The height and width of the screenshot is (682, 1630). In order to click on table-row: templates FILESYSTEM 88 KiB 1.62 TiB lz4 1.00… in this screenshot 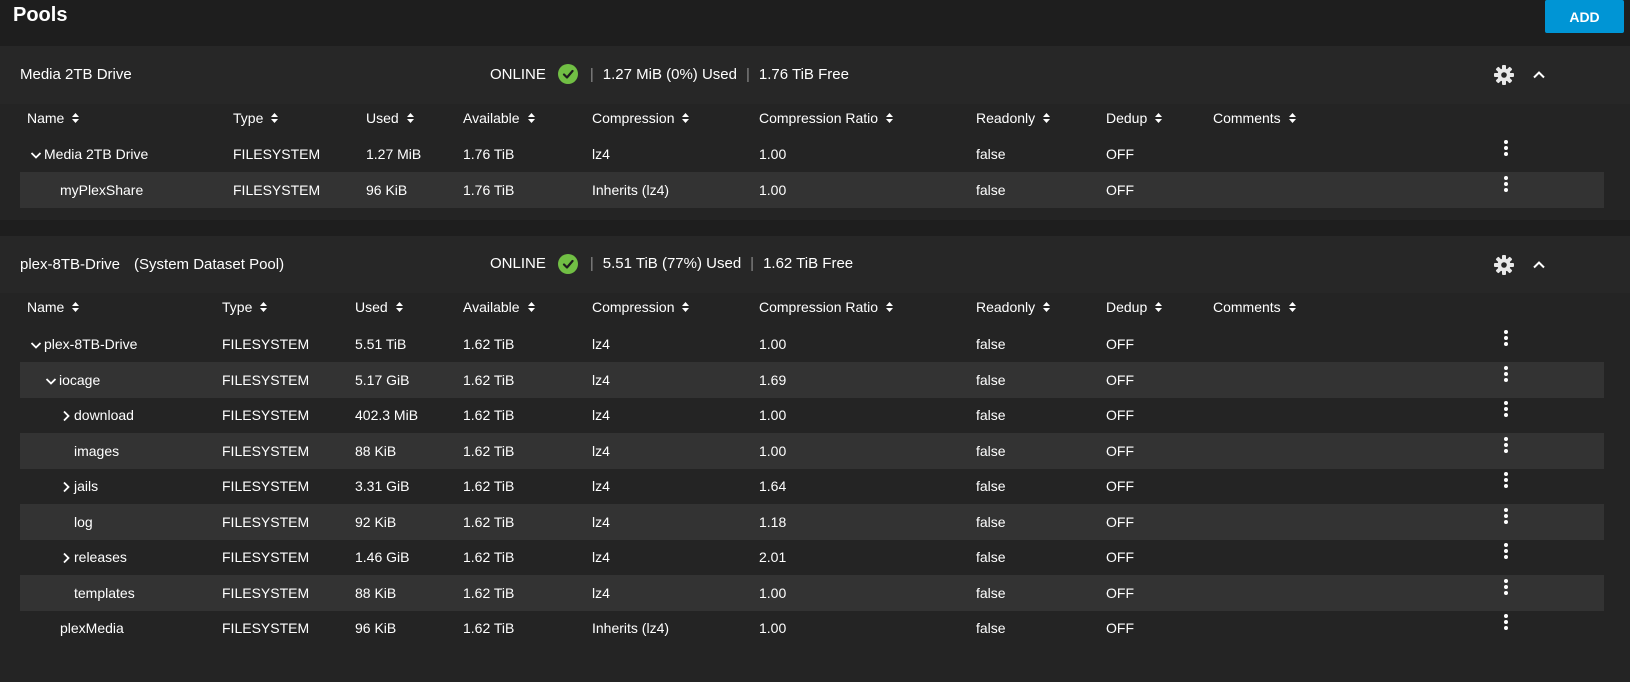, I will do `click(812, 592)`.